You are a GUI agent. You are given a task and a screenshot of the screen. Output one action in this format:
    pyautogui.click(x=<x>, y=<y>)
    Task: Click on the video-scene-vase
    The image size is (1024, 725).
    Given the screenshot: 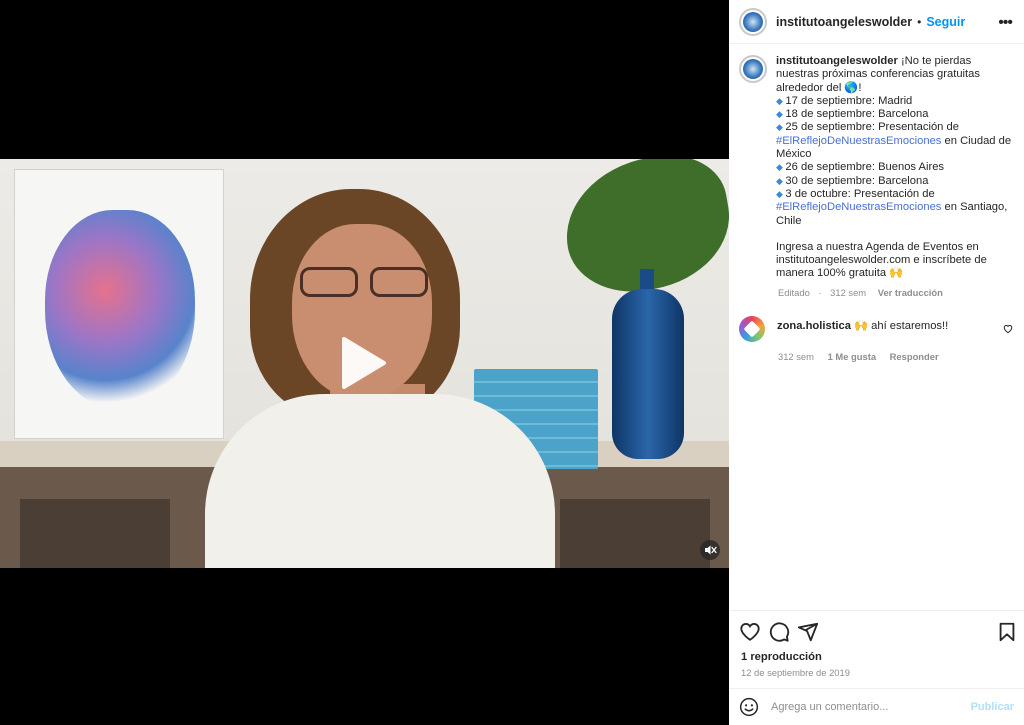 What is the action you would take?
    pyautogui.click(x=648, y=374)
    